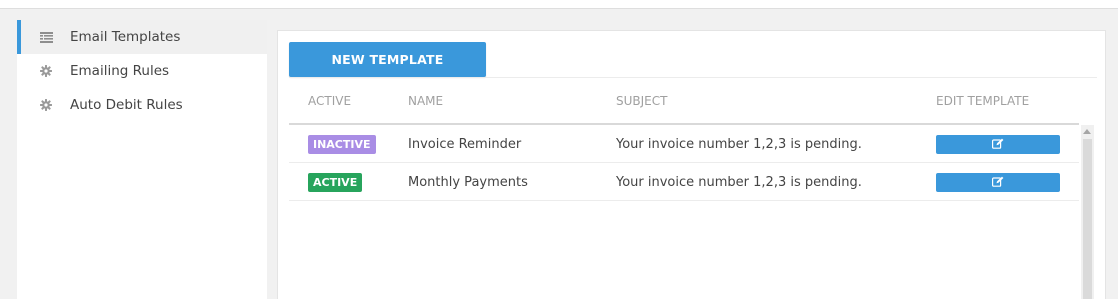 The width and height of the screenshot is (1118, 299). Describe the element at coordinates (46, 37) in the screenshot. I see `list-icon` at that location.